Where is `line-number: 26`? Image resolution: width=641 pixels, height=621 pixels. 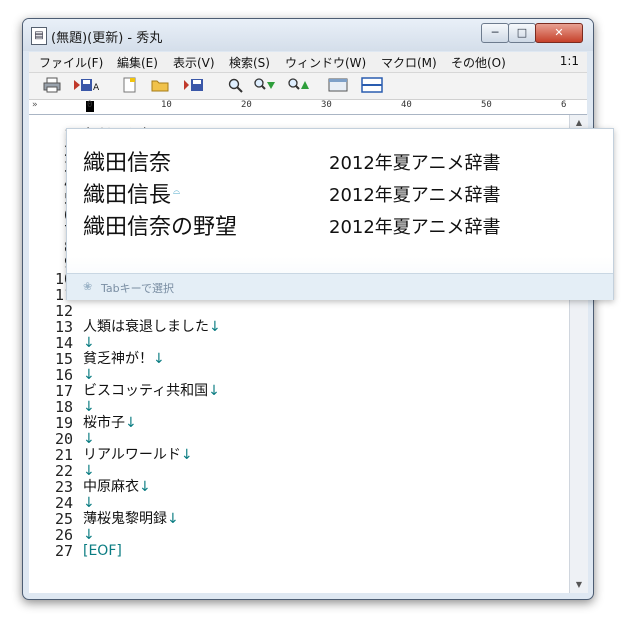
line-number: 26 is located at coordinates (63, 535).